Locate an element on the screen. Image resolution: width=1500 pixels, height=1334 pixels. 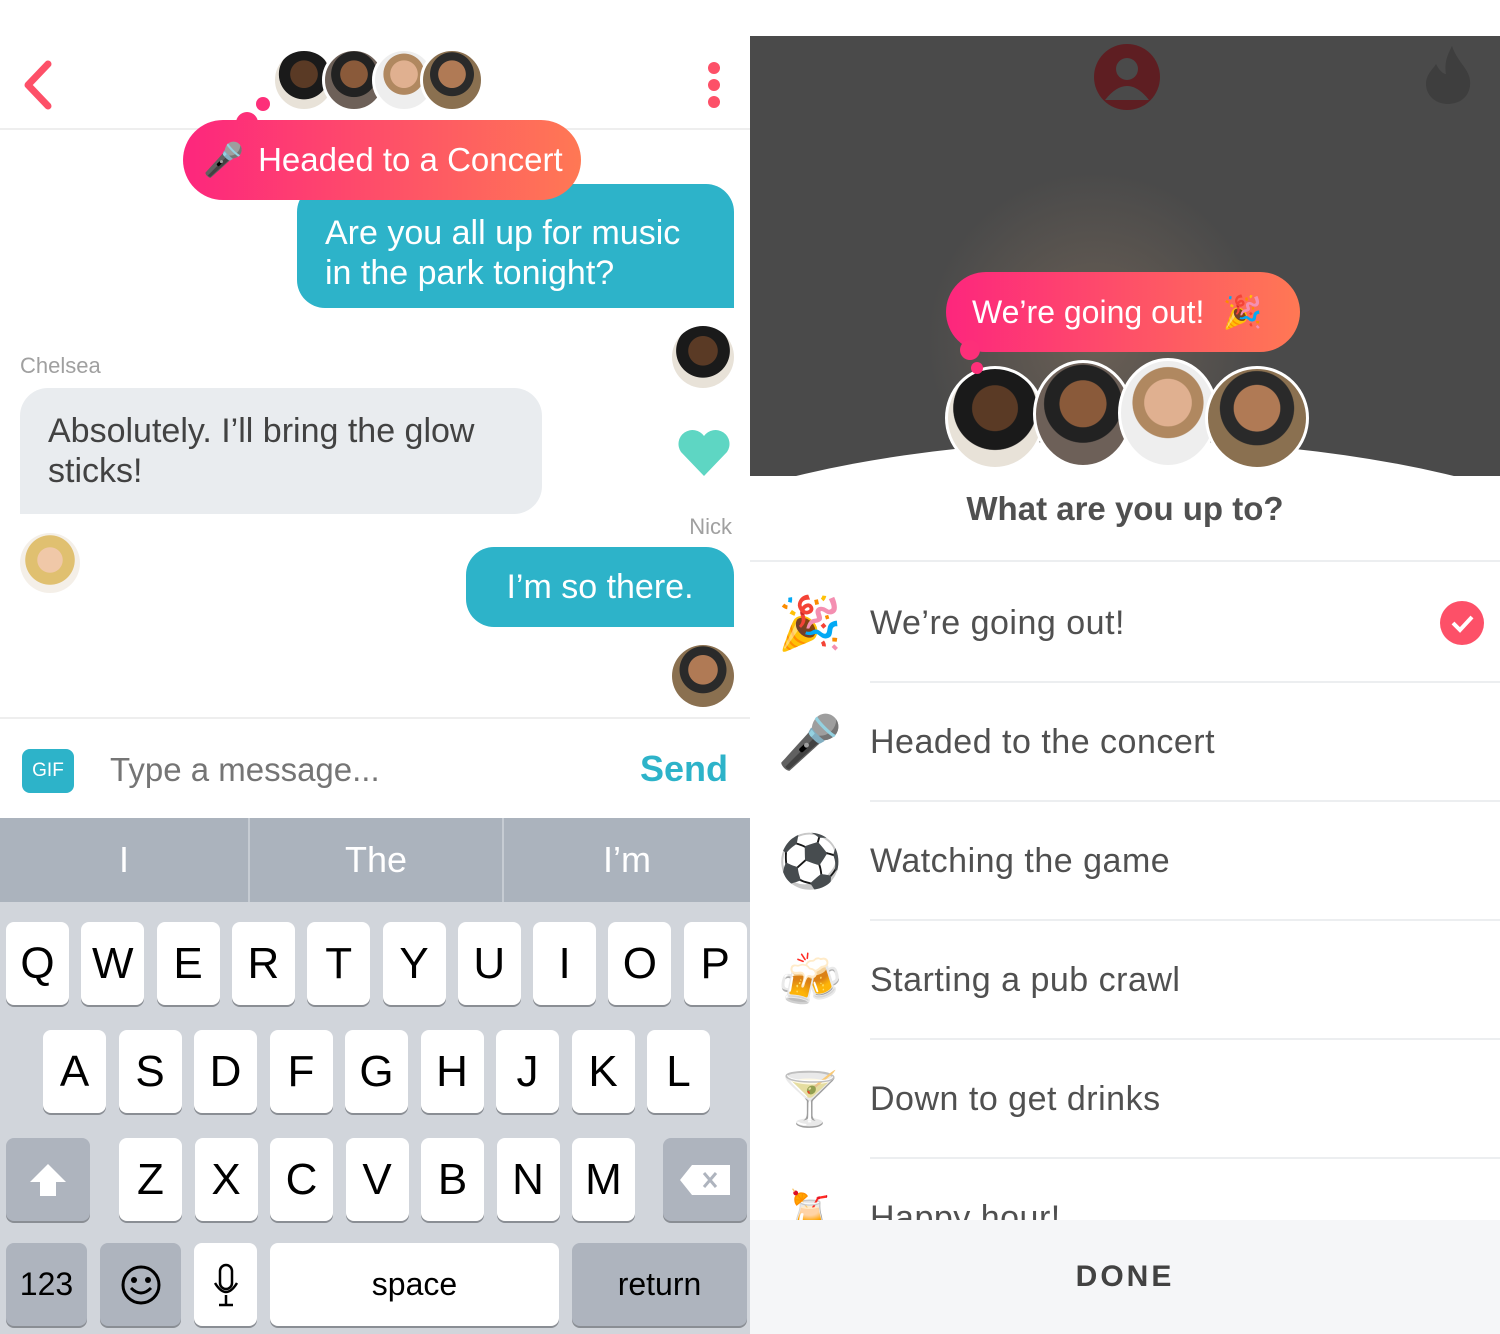
option-label: Watching the game is located at coordinates (1020, 860).